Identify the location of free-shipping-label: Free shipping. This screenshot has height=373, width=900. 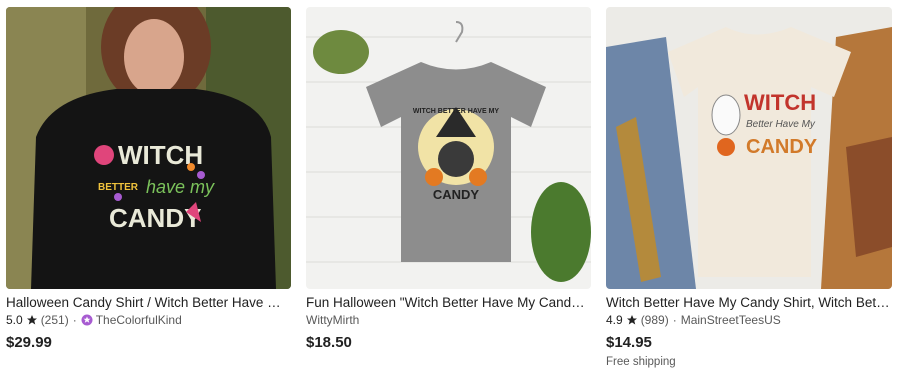
(641, 362).